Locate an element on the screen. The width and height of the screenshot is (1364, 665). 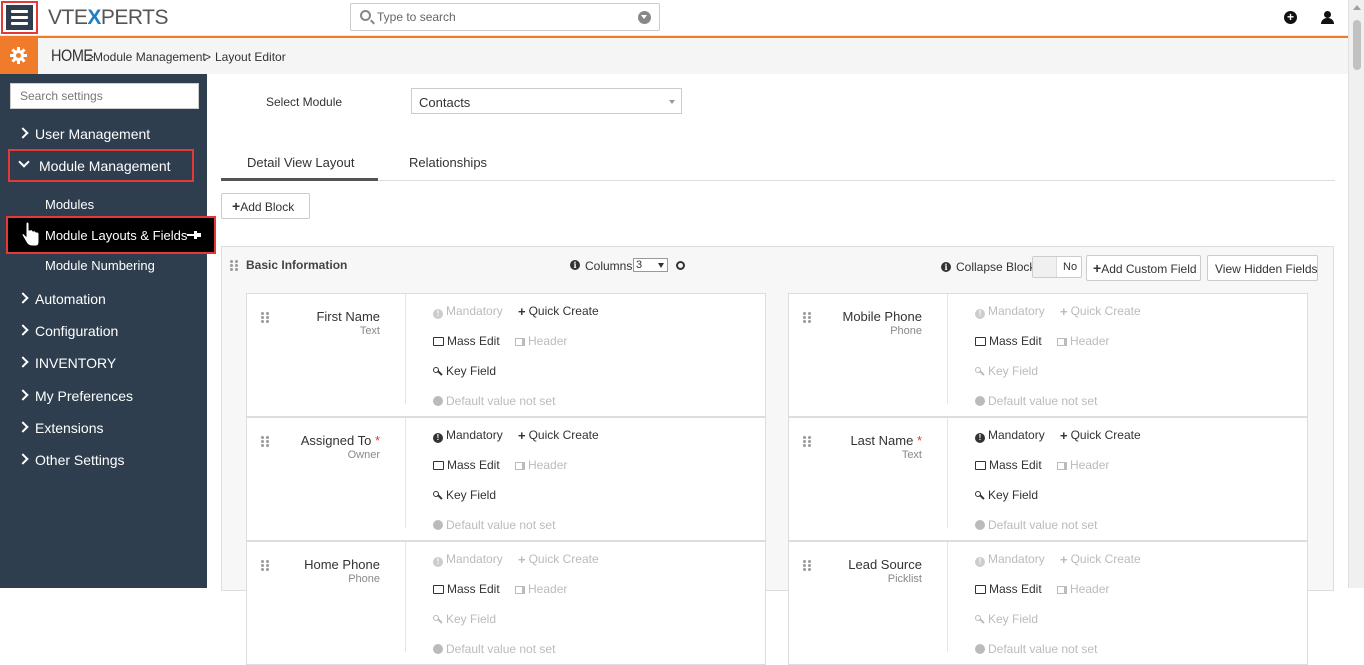
sidebar-subitem-module-numbering: Module Numbering is located at coordinates (100, 265).